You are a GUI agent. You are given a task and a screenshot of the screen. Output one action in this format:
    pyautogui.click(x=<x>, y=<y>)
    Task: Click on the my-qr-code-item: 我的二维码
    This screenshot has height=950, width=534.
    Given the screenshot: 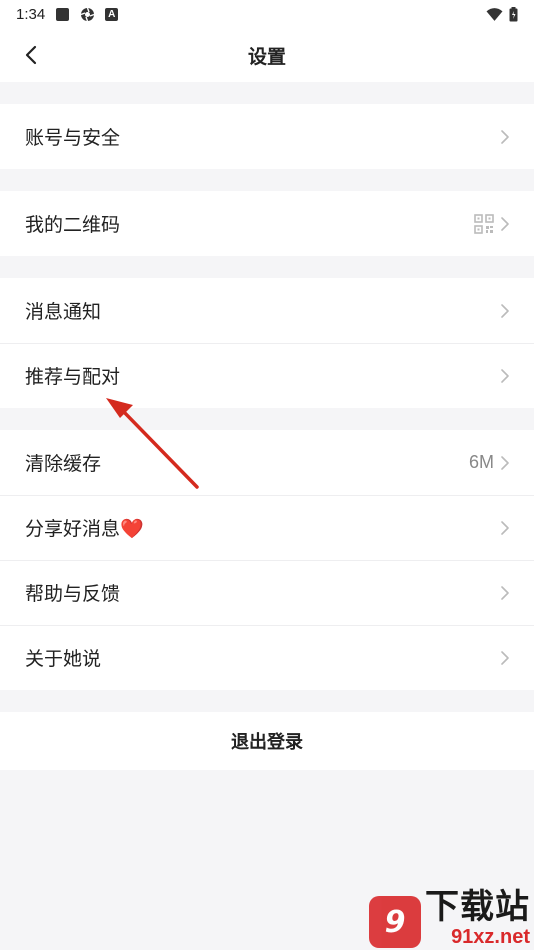 What is the action you would take?
    pyautogui.click(x=267, y=223)
    